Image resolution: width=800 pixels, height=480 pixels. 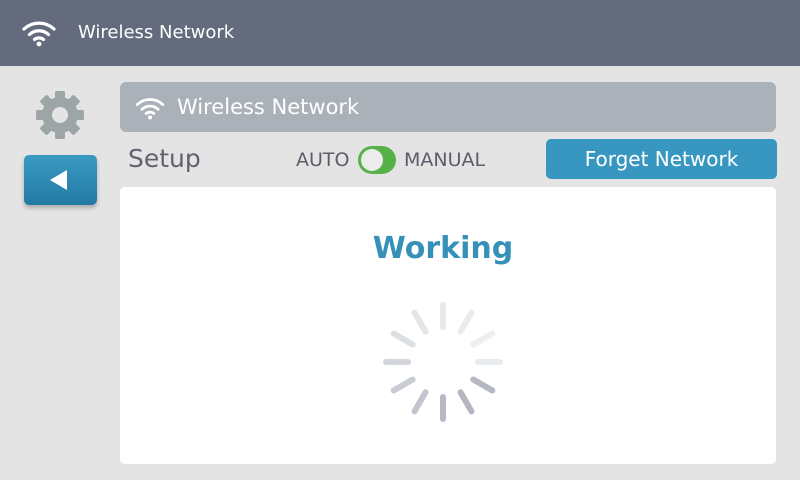 I want to click on mode-auto-label: AUTO, so click(x=323, y=160).